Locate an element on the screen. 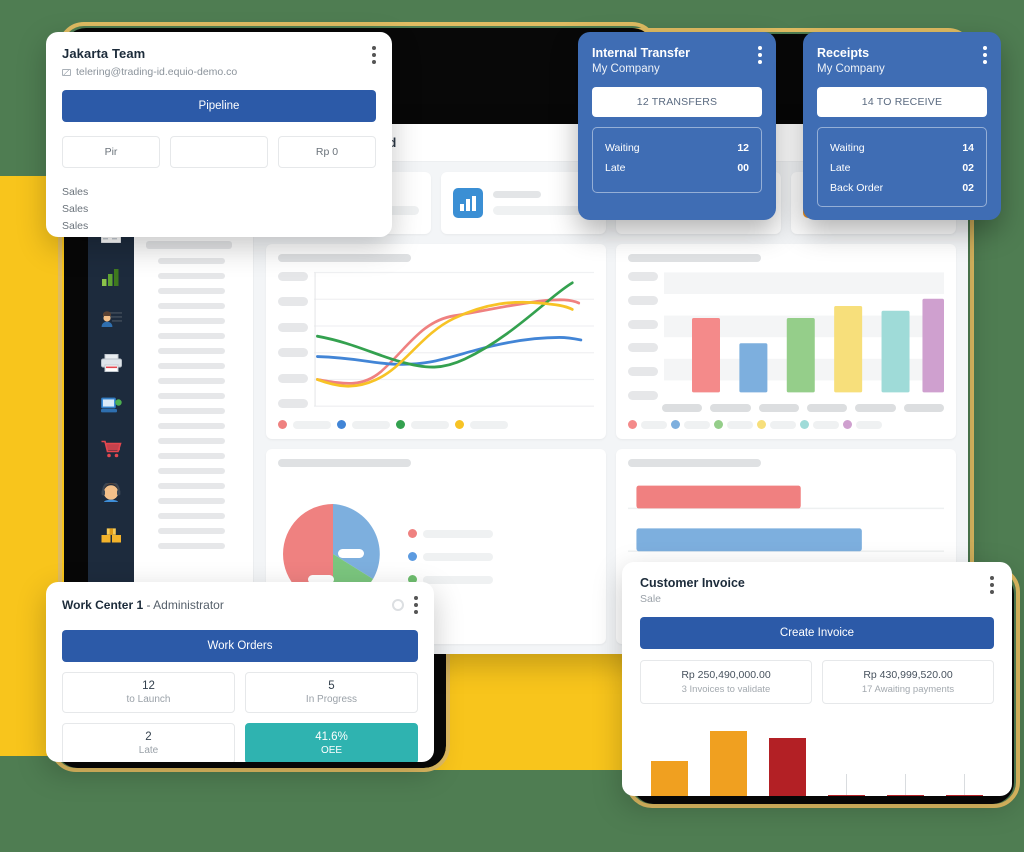 The height and width of the screenshot is (852, 1024). invoice-stat-cell: Rp 430,999,520.00 17 Awaiting payments is located at coordinates (908, 682).